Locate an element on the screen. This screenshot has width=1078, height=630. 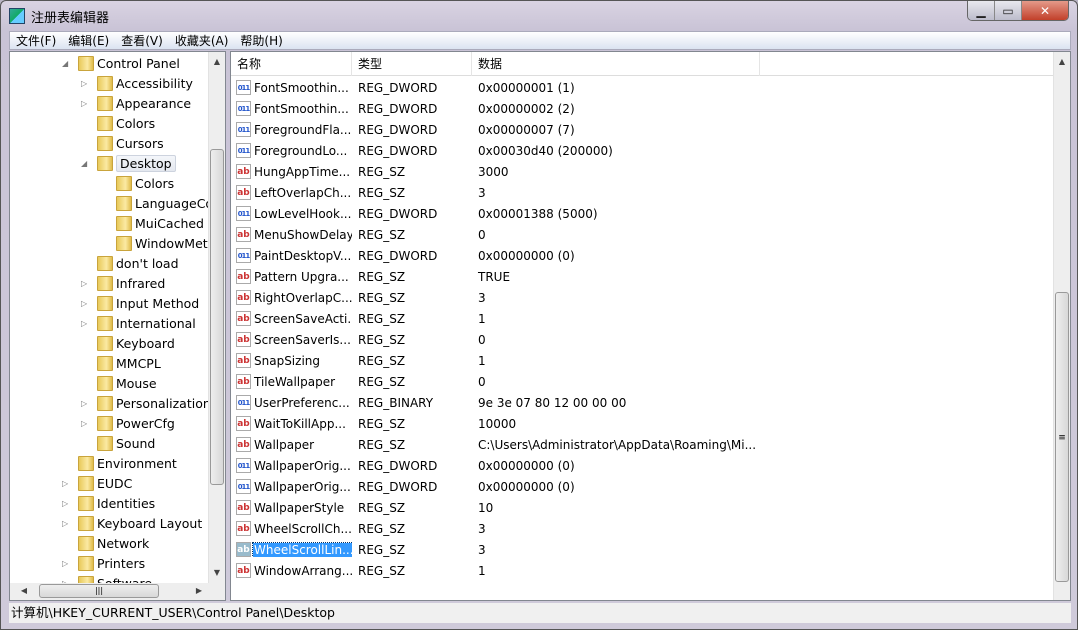
tree-item: Sound is located at coordinates (118, 443).